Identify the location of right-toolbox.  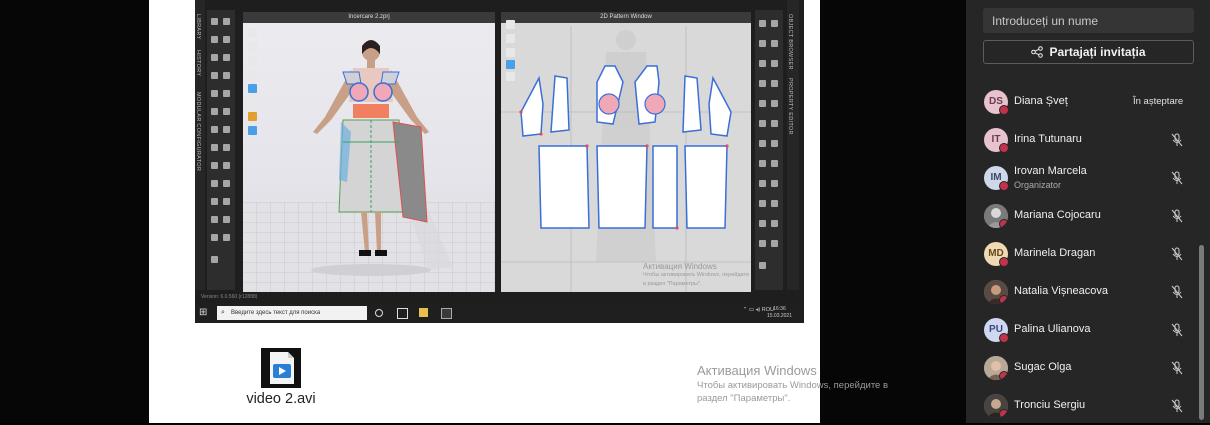
(769, 150).